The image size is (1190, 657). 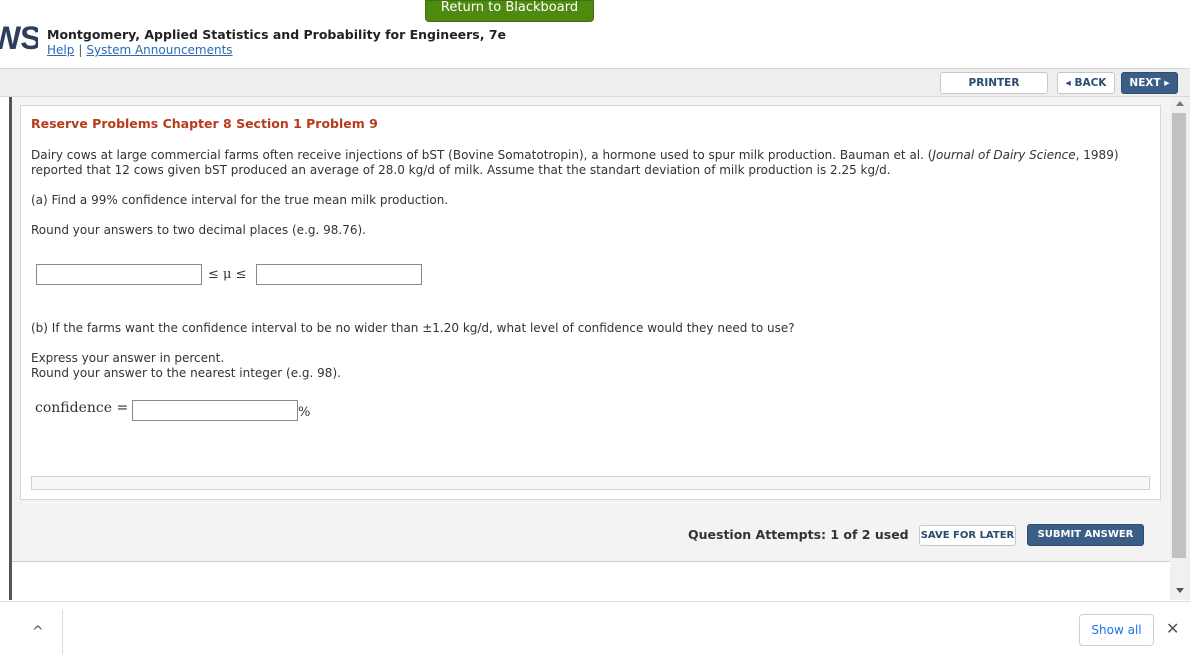 I want to click on header-links: Help | System Announcements, so click(x=140, y=50).